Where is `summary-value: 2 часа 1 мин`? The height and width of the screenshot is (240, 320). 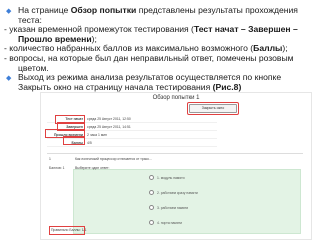
summary-value: 2 часа 1 мин is located at coordinates (97, 134).